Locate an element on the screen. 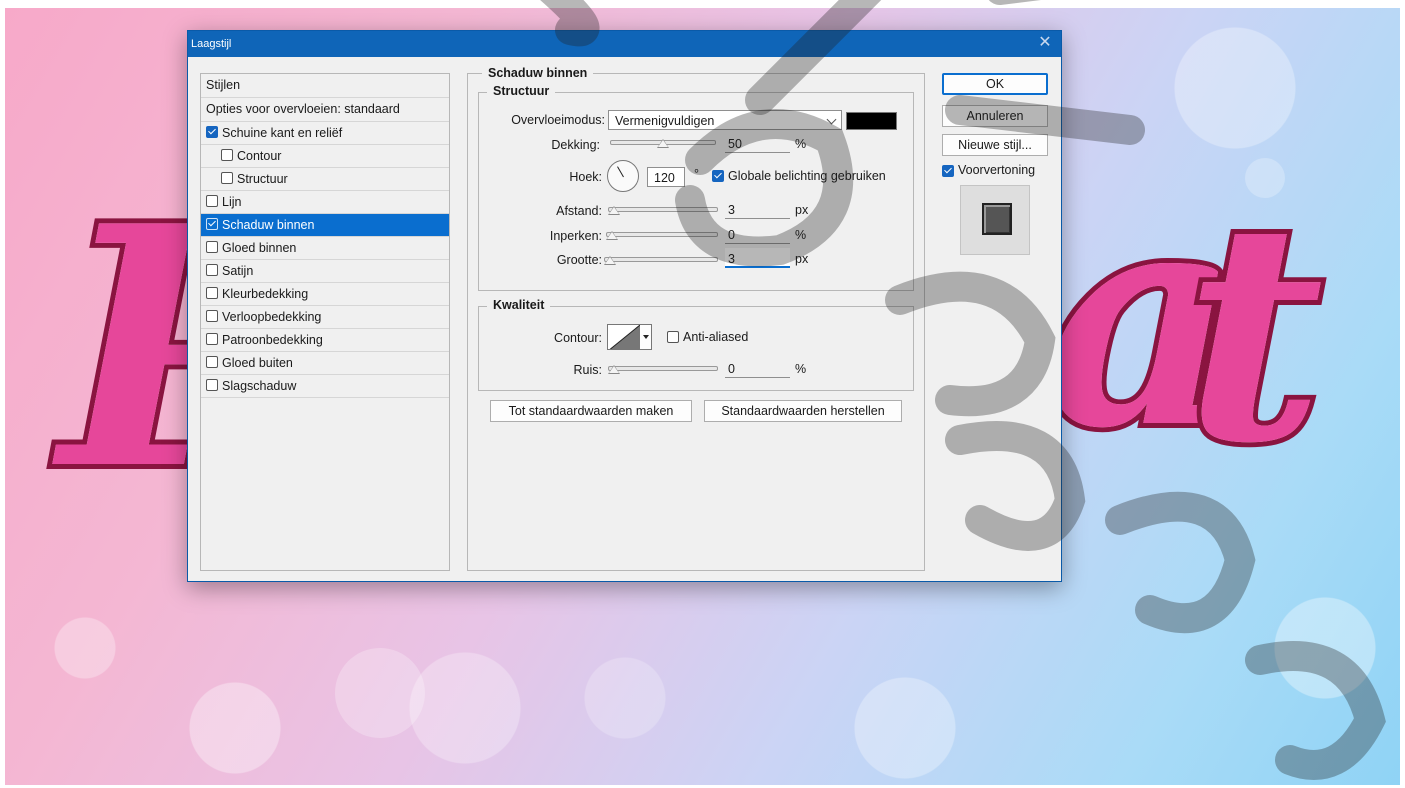 The width and height of the screenshot is (1405, 788). style-item: Schuine kant en reliëf is located at coordinates (325, 133).